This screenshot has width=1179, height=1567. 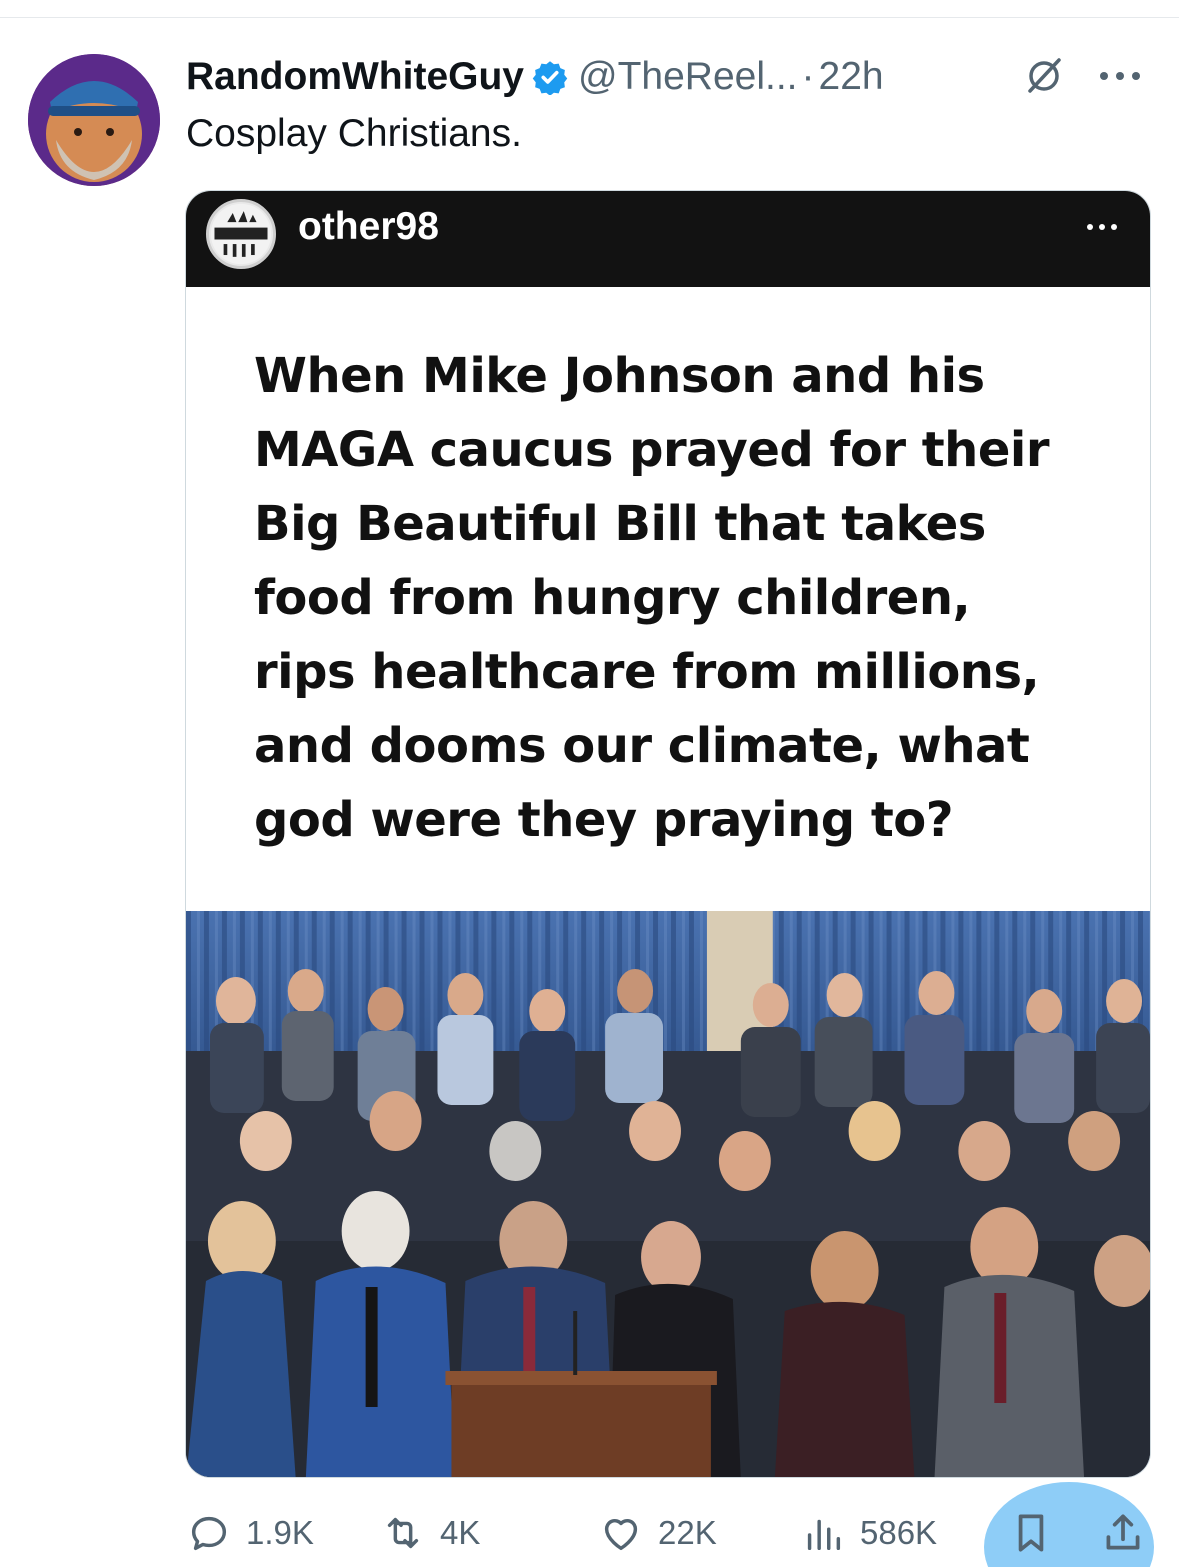 I want to click on share-button, so click(x=1123, y=1535).